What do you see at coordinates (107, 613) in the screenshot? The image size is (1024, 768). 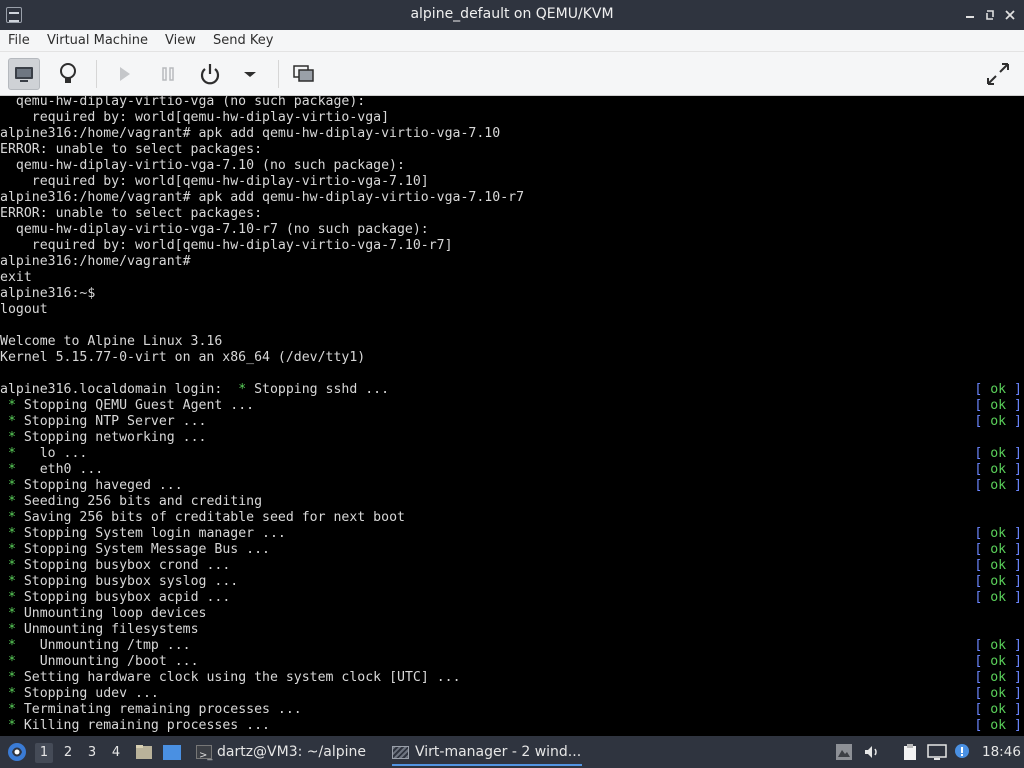 I see `console-line: * Unmounting loop devices` at bounding box center [107, 613].